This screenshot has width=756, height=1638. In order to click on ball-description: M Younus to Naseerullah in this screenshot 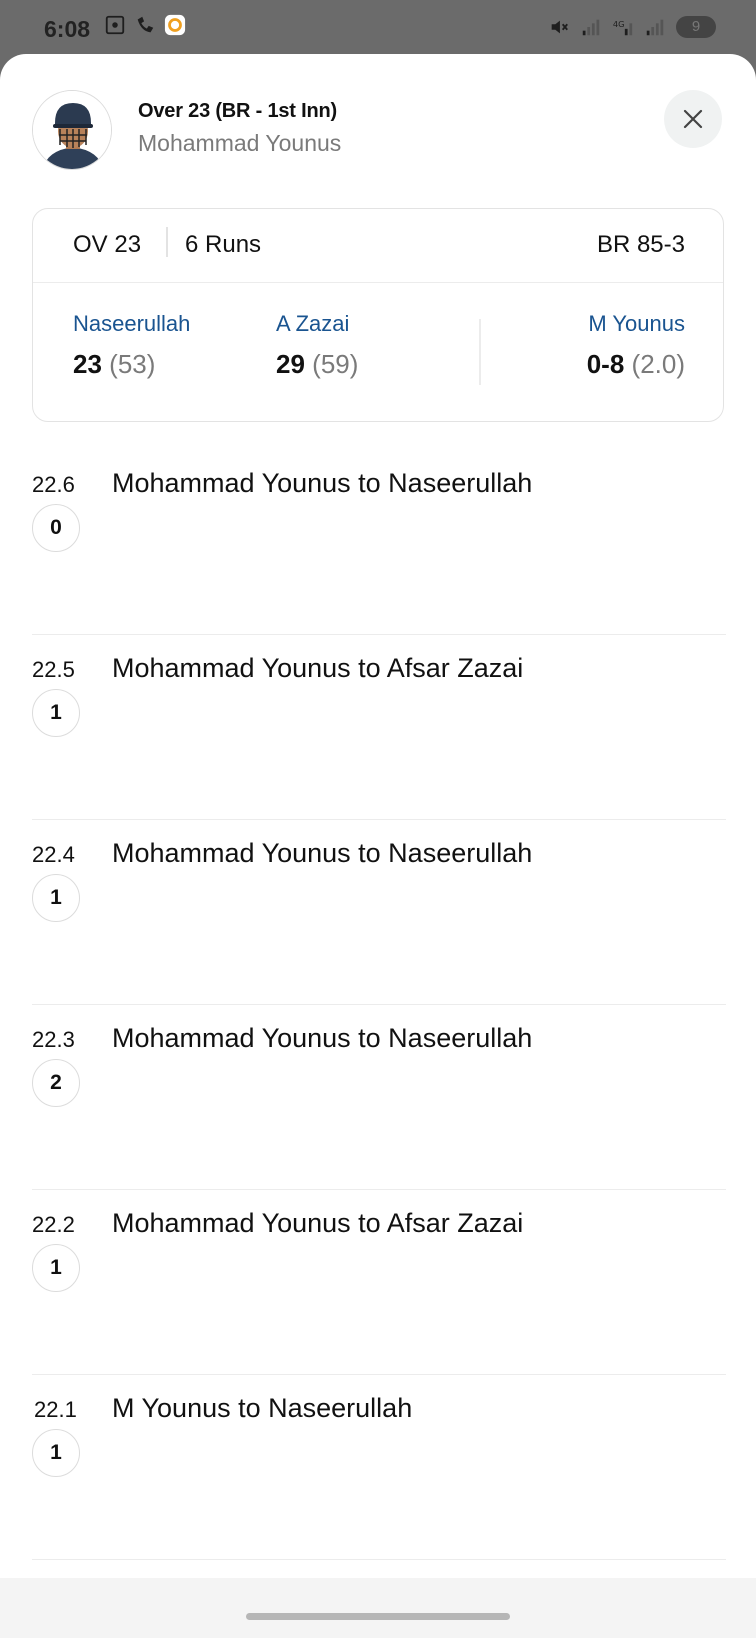, I will do `click(262, 1408)`.